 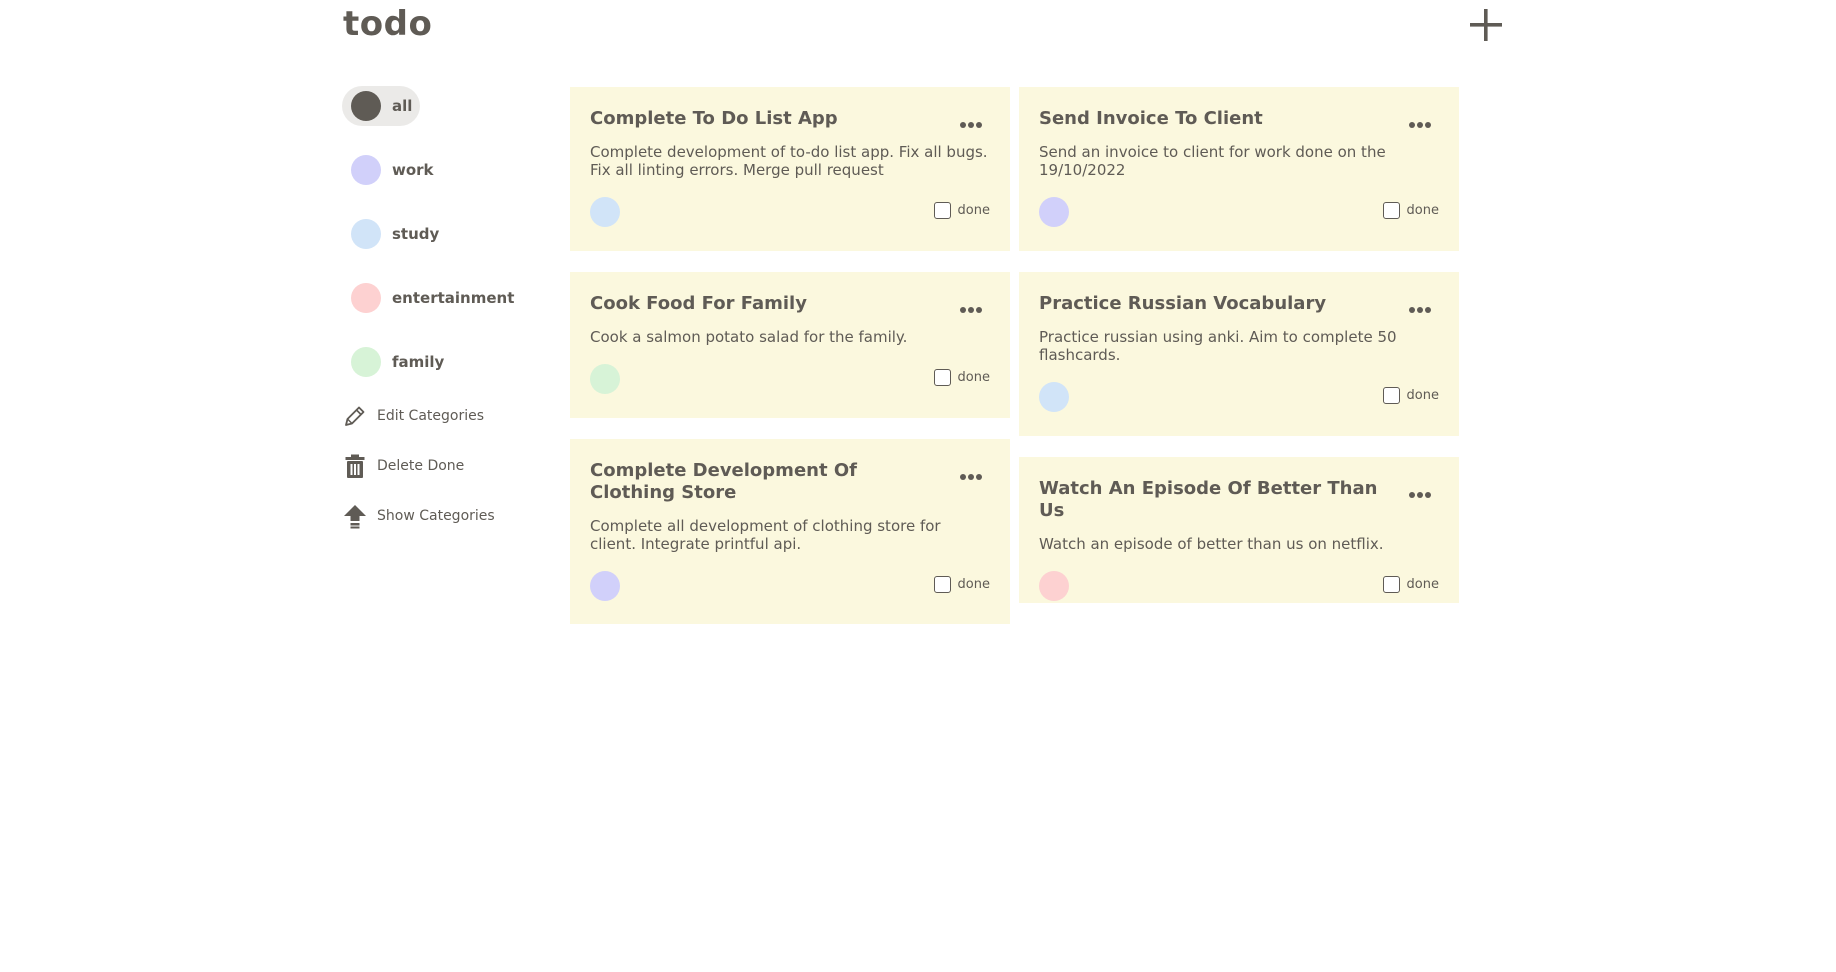 I want to click on category-filter-family: family, so click(x=442, y=362).